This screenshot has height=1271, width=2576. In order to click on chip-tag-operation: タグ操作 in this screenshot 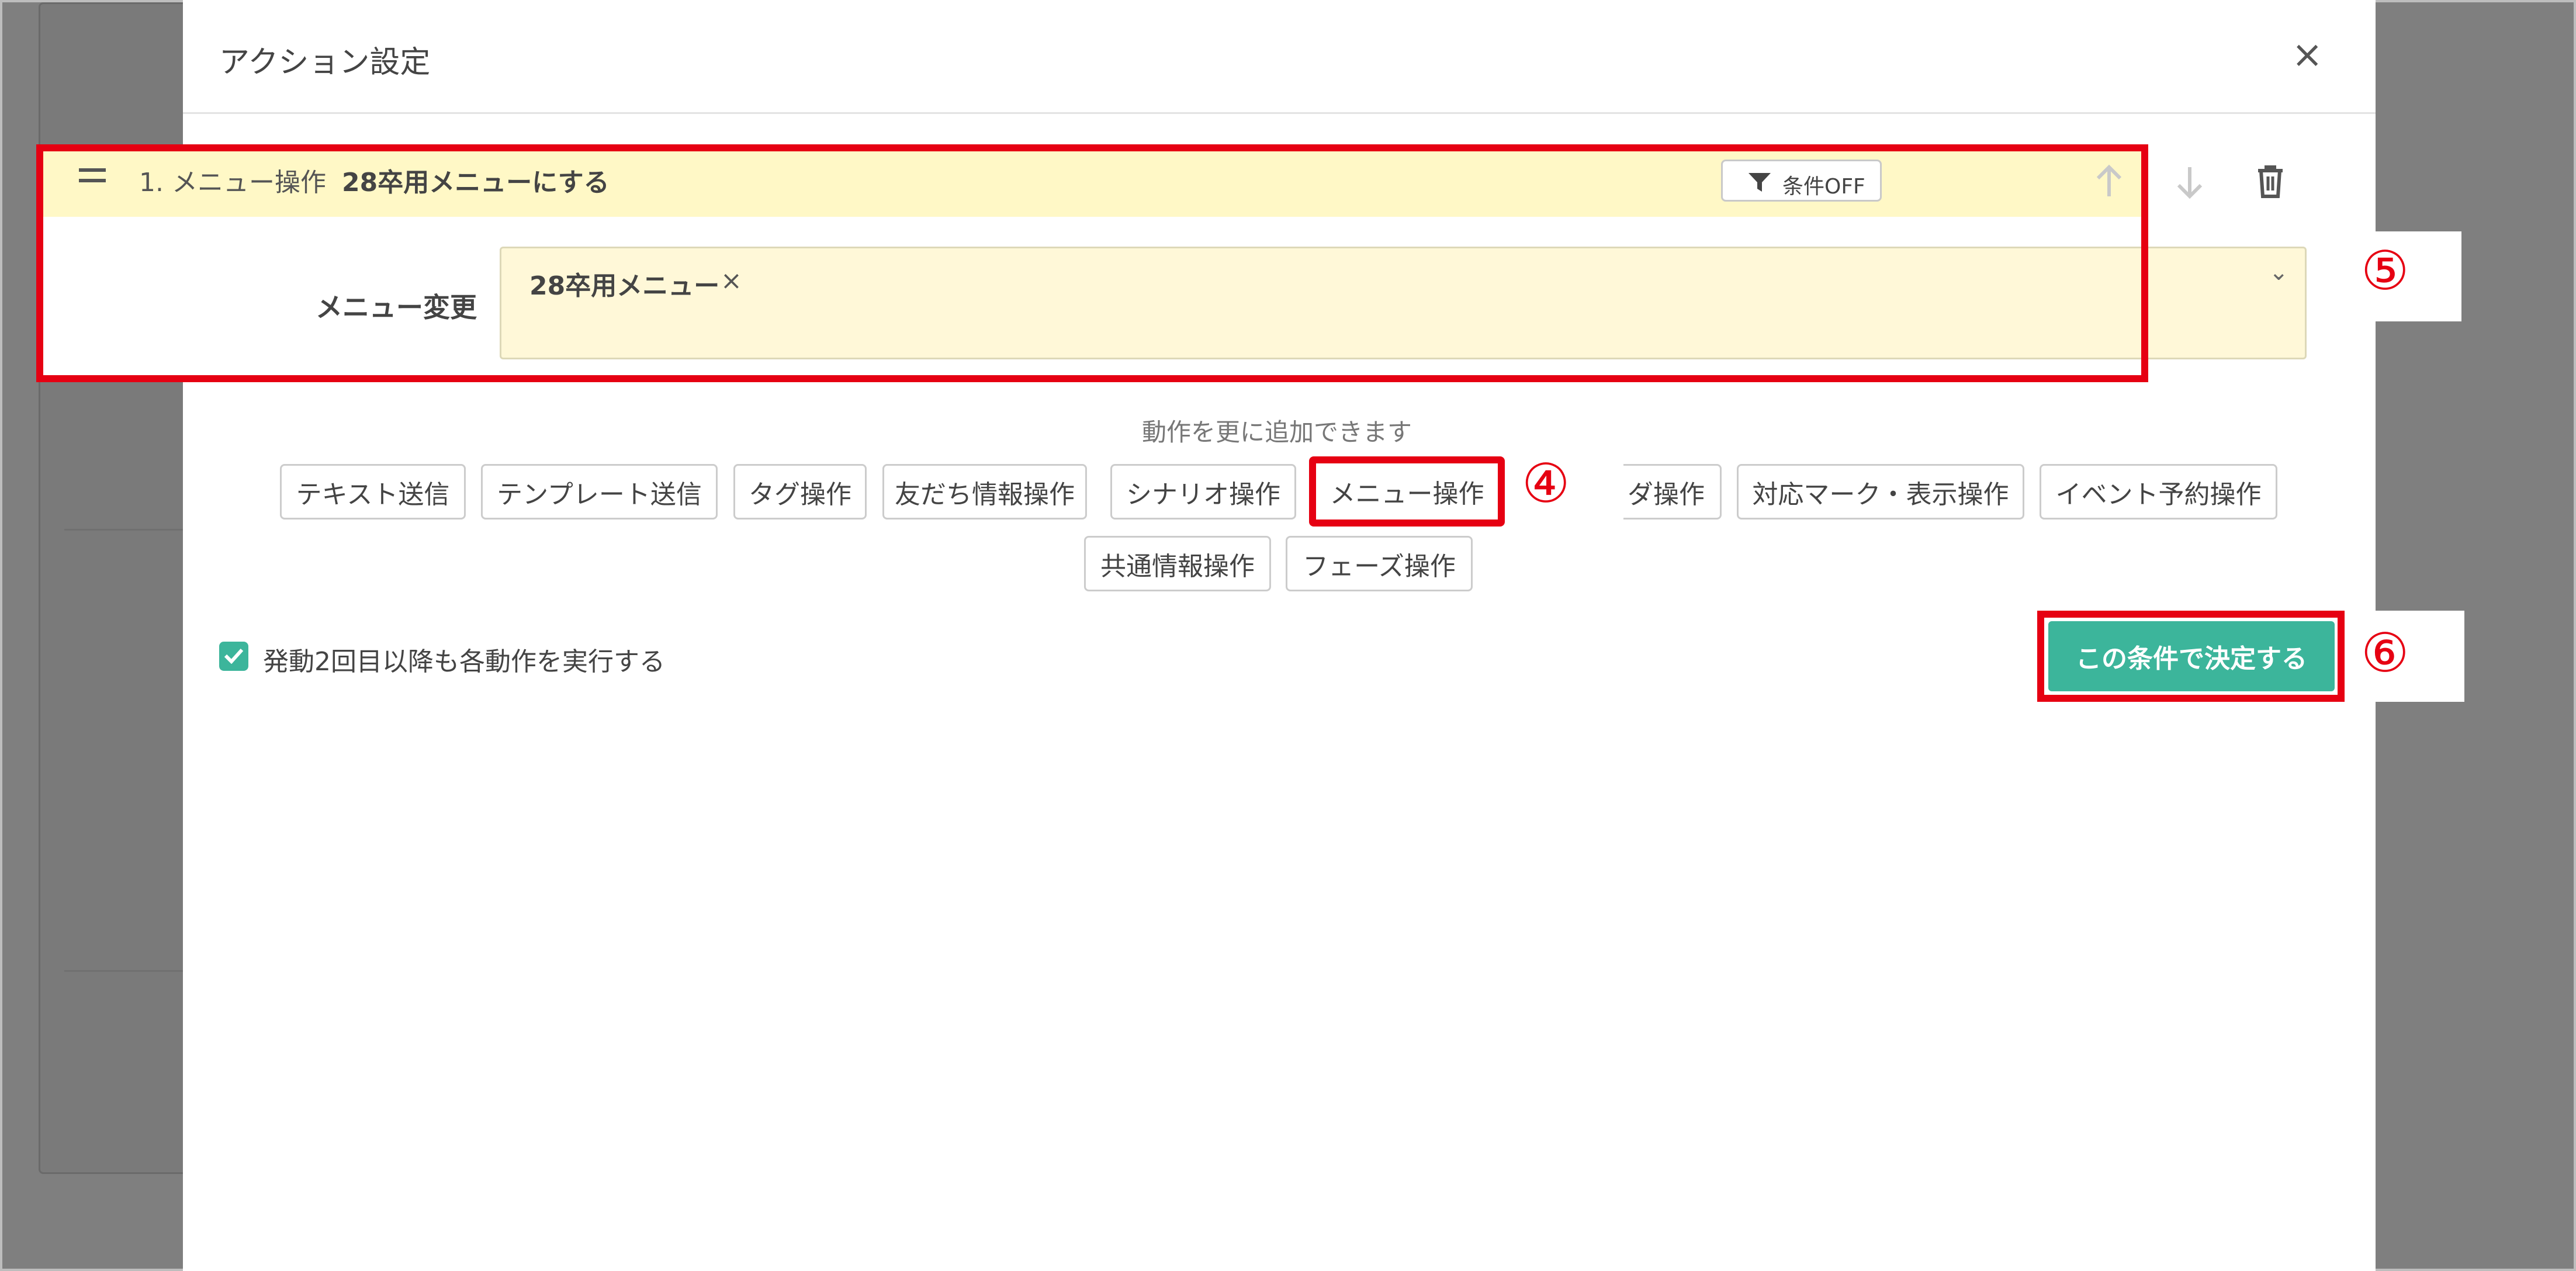, I will do `click(800, 492)`.